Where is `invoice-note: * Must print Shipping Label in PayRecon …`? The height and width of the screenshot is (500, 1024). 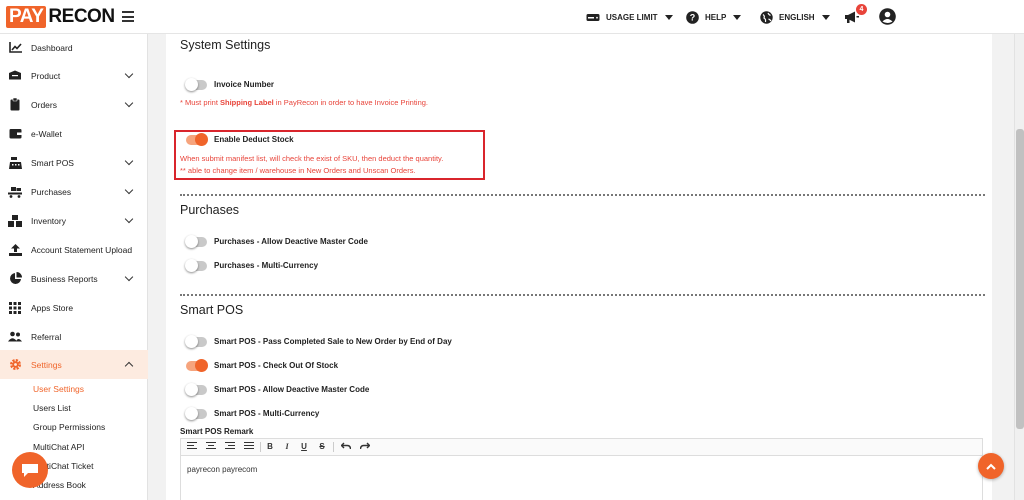 invoice-note: * Must print Shipping Label in PayRecon … is located at coordinates (304, 102).